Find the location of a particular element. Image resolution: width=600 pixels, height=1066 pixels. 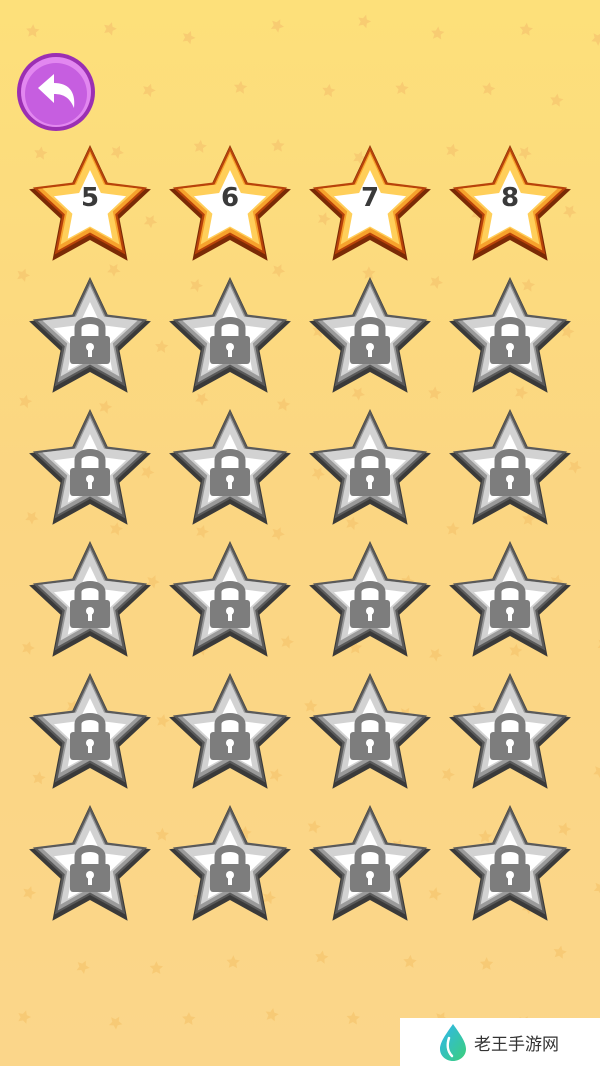

level-star-unlocked: 7 is located at coordinates (370, 203).